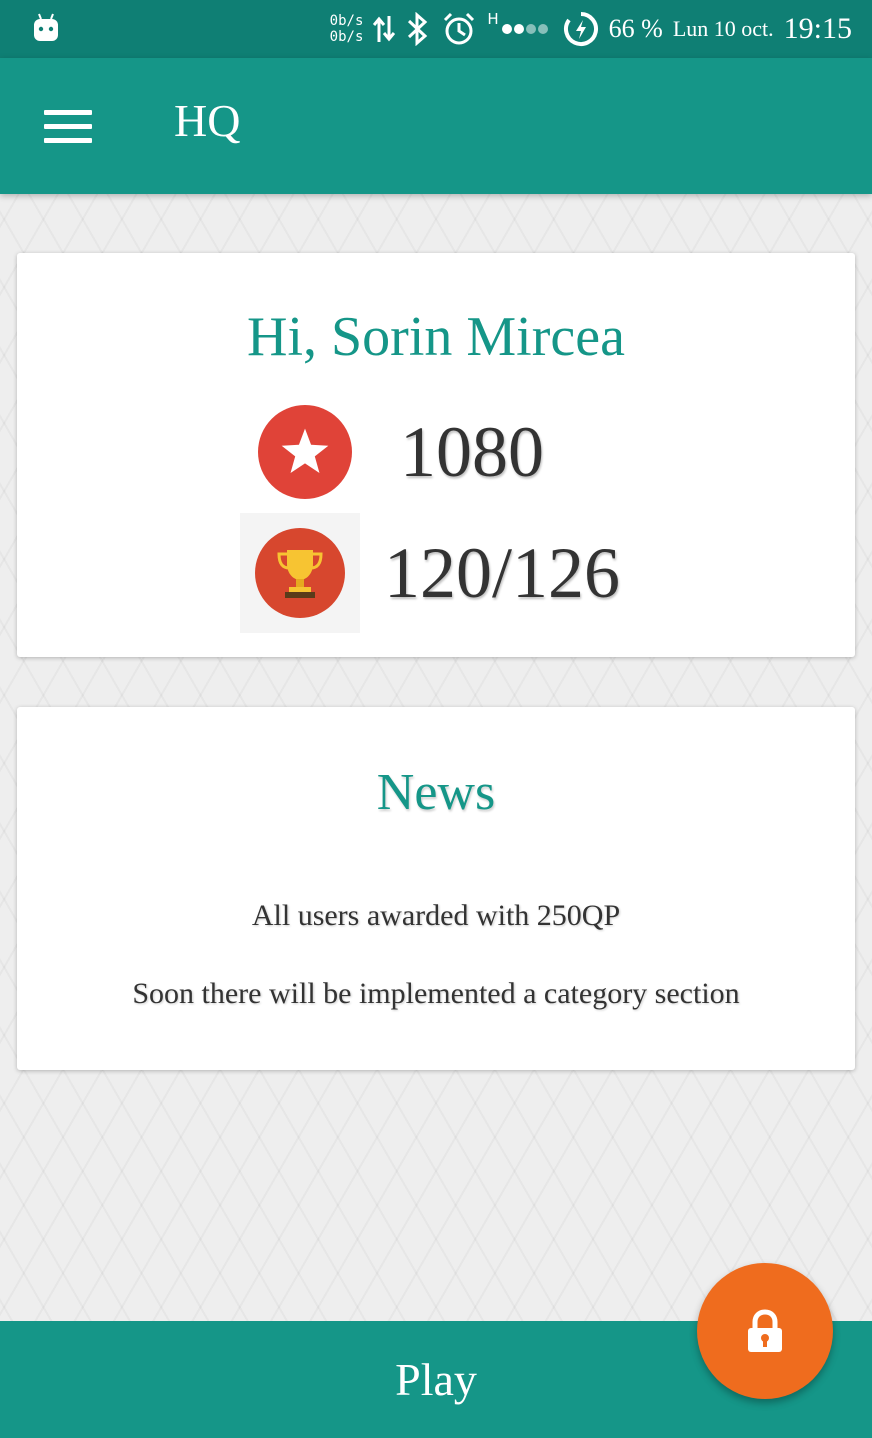  What do you see at coordinates (635, 28) in the screenshot?
I see `battery-percent: 66 %` at bounding box center [635, 28].